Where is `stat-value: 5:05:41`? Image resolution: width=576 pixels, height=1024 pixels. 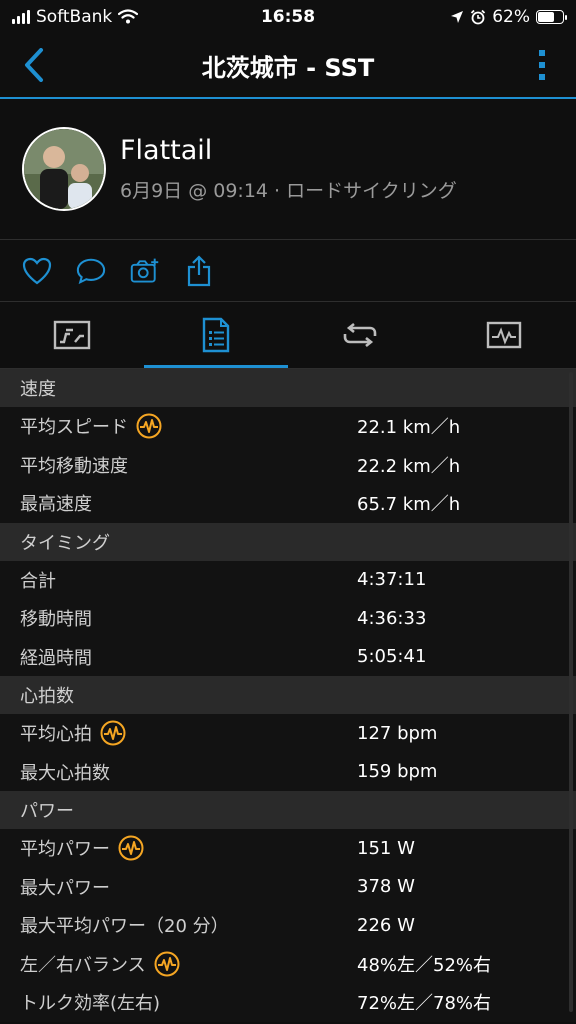
stat-value: 5:05:41 is located at coordinates (392, 657).